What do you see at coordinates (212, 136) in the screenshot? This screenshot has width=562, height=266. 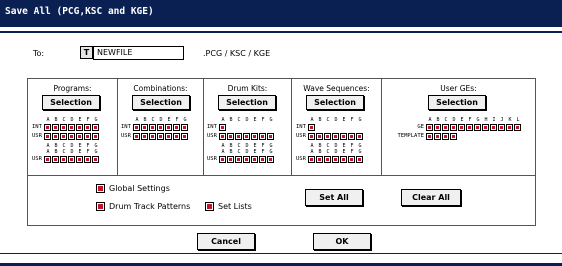 I see `bank-row-label: USR` at bounding box center [212, 136].